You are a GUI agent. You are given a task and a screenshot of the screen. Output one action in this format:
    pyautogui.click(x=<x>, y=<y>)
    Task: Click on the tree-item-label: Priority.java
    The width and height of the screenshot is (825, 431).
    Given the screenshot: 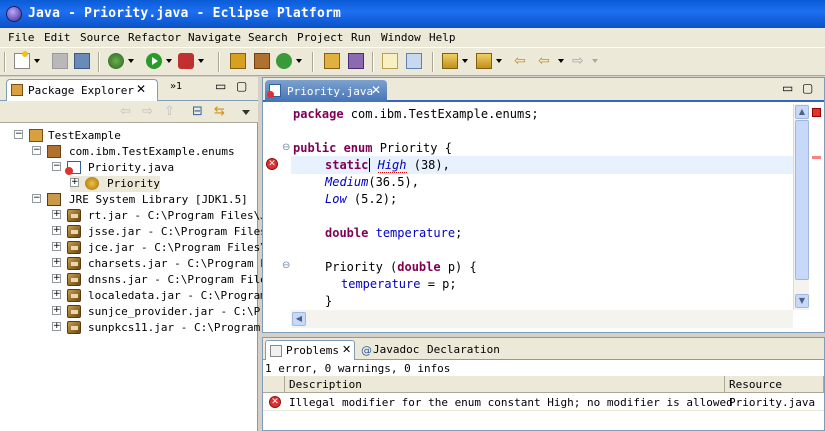 What is the action you would take?
    pyautogui.click(x=131, y=167)
    